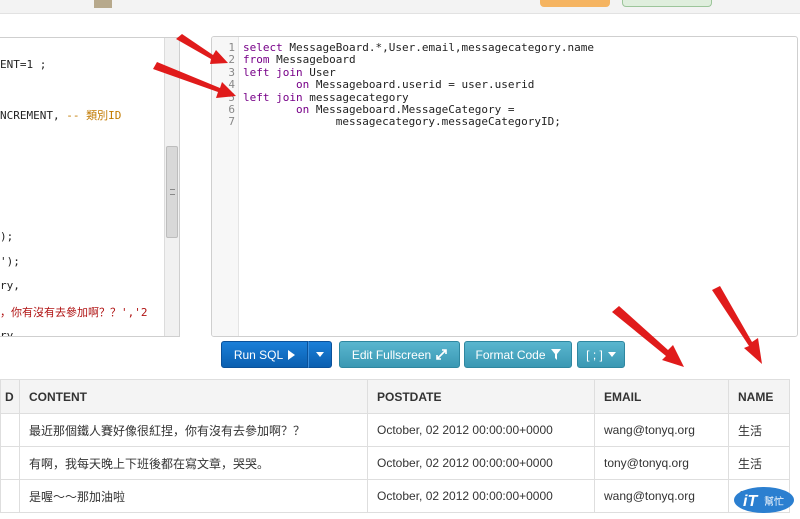  I want to click on schema-code-line: NCREMENT, -- 類別ID, so click(60, 115).